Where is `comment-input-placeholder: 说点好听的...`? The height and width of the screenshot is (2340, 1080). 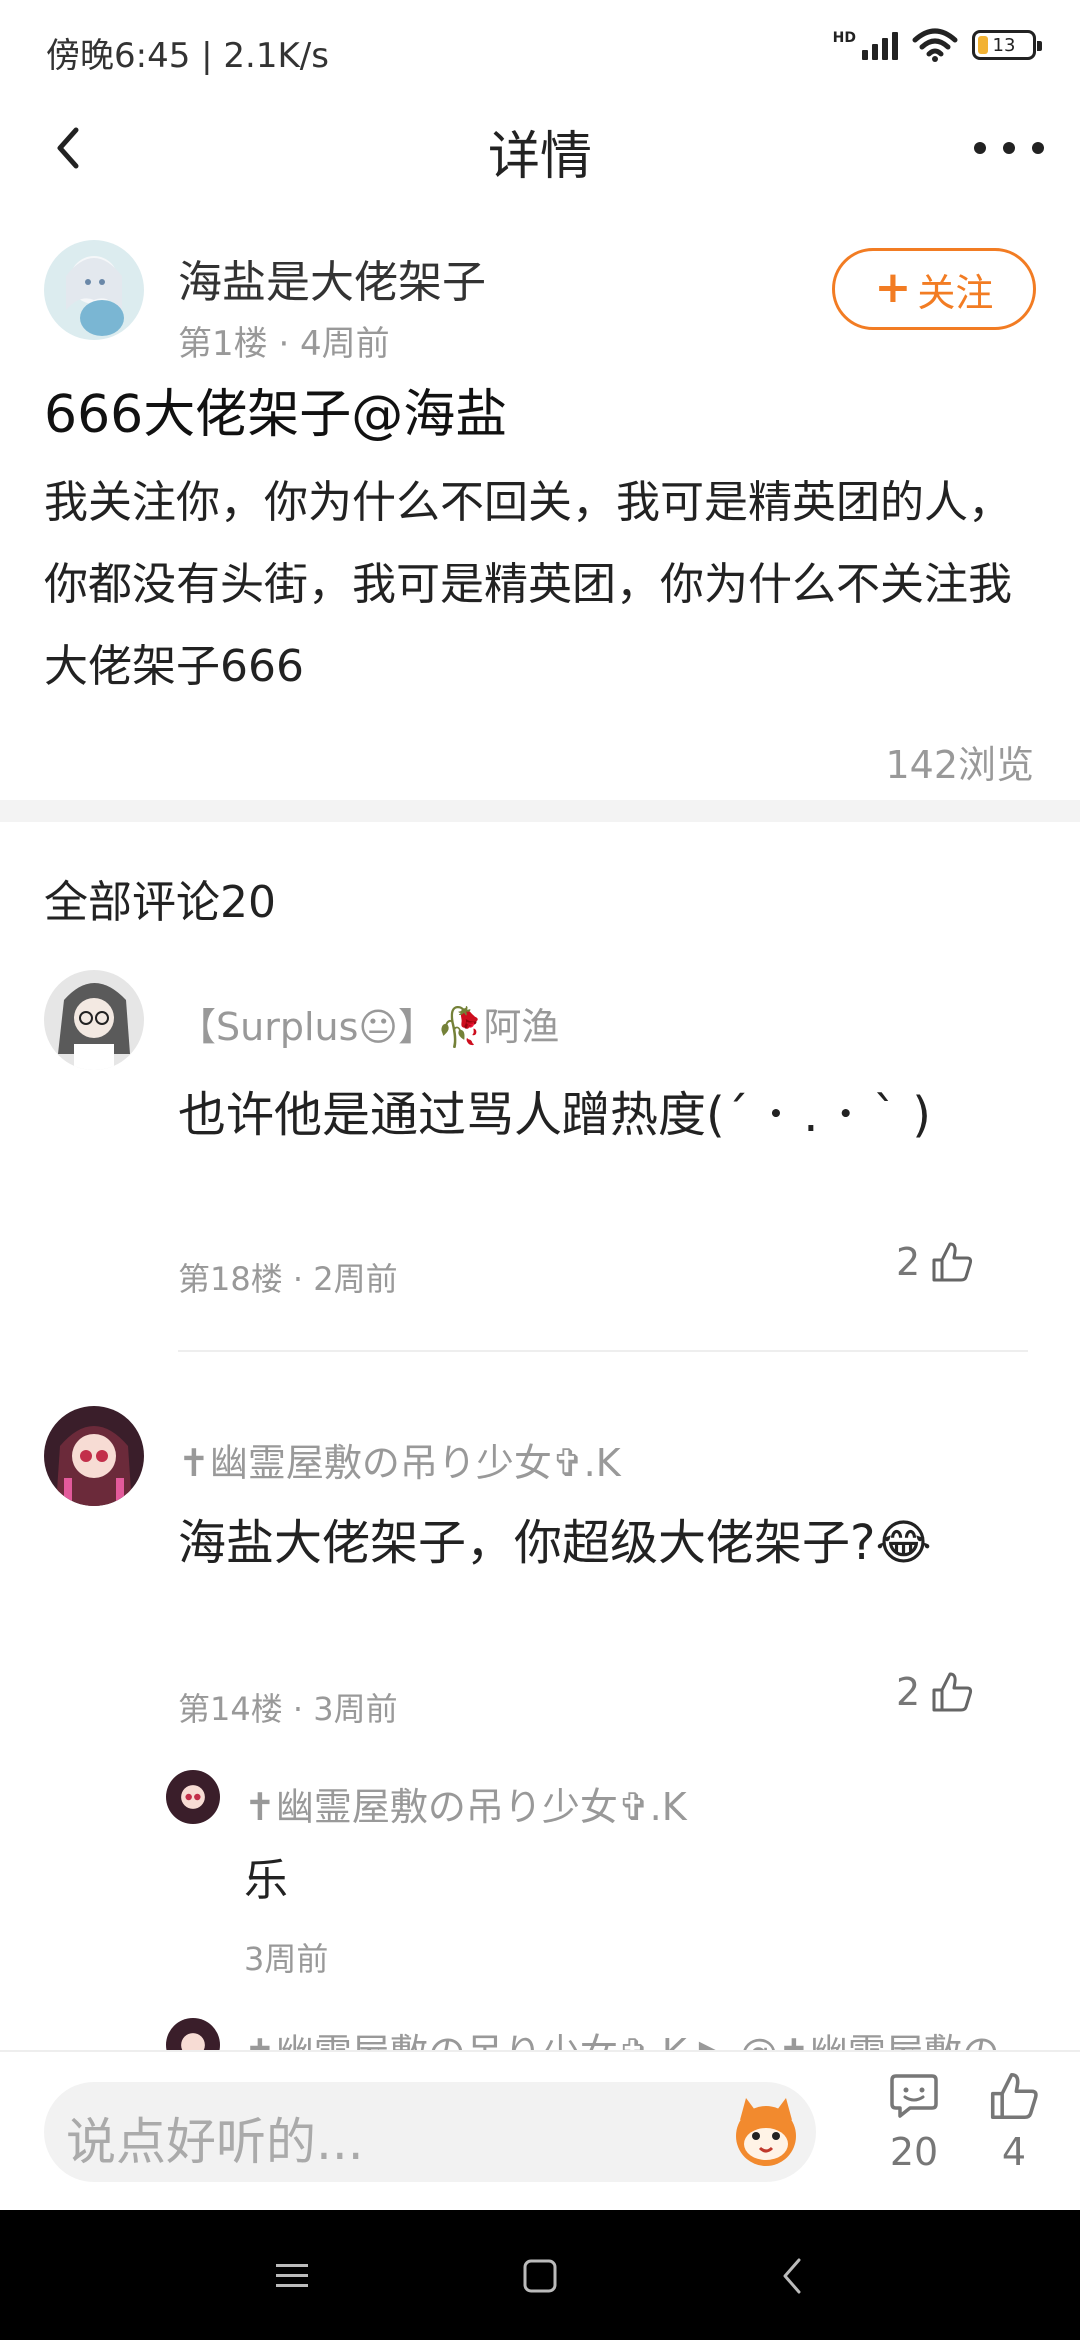
comment-input-placeholder: 说点好听的... is located at coordinates (215, 2142).